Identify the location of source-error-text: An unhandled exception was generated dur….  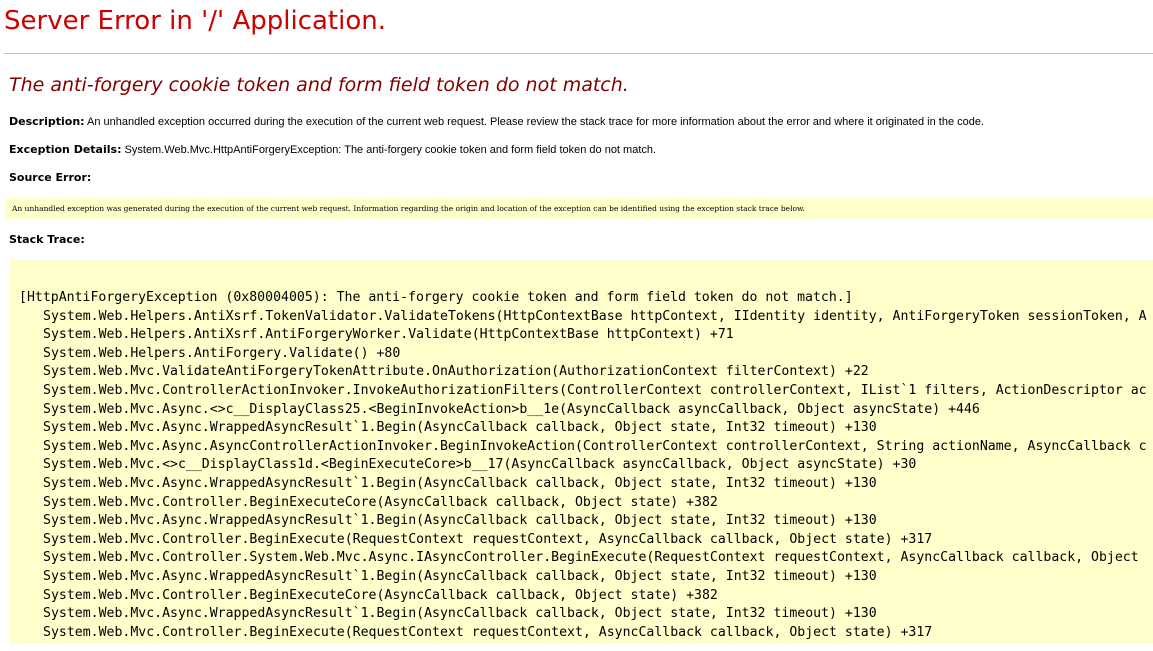
(408, 208).